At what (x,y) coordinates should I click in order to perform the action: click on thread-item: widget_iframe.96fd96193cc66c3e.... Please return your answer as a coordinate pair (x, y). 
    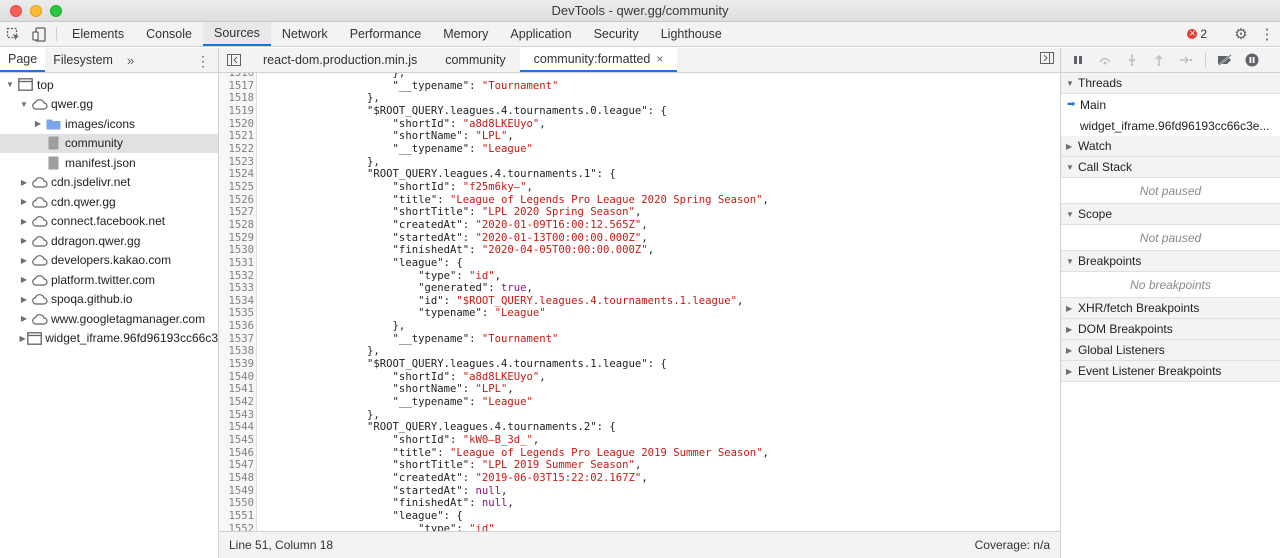
    Looking at the image, I should click on (1170, 125).